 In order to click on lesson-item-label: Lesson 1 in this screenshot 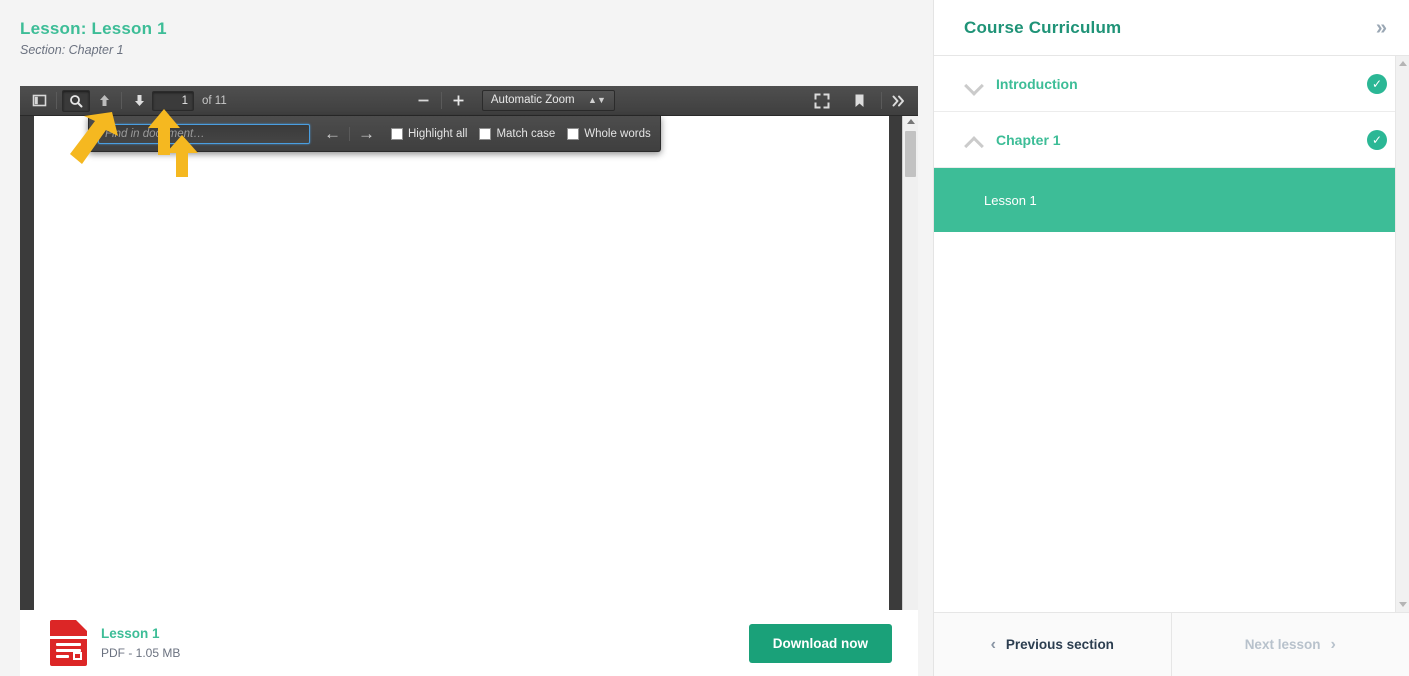, I will do `click(1010, 200)`.